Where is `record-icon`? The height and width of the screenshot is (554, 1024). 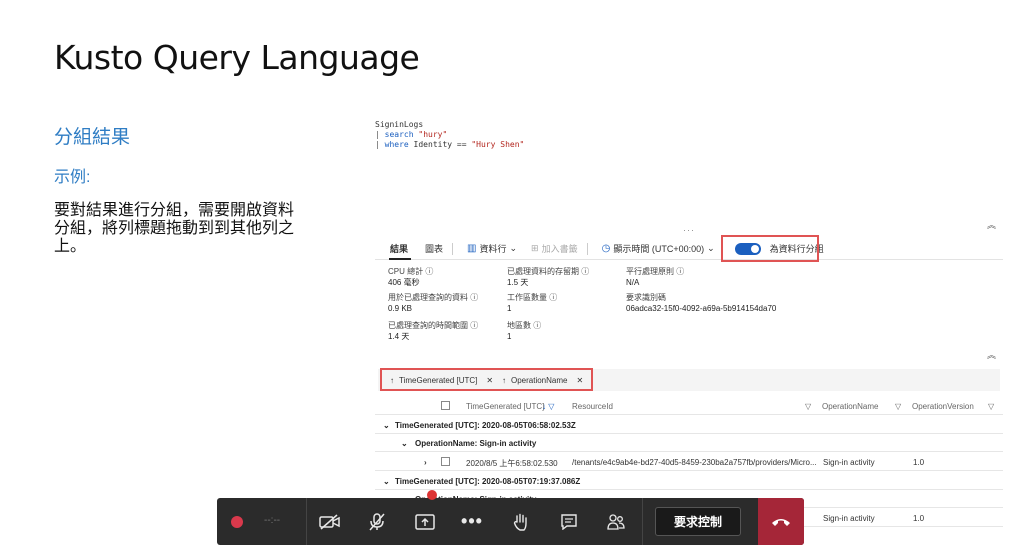 record-icon is located at coordinates (237, 521).